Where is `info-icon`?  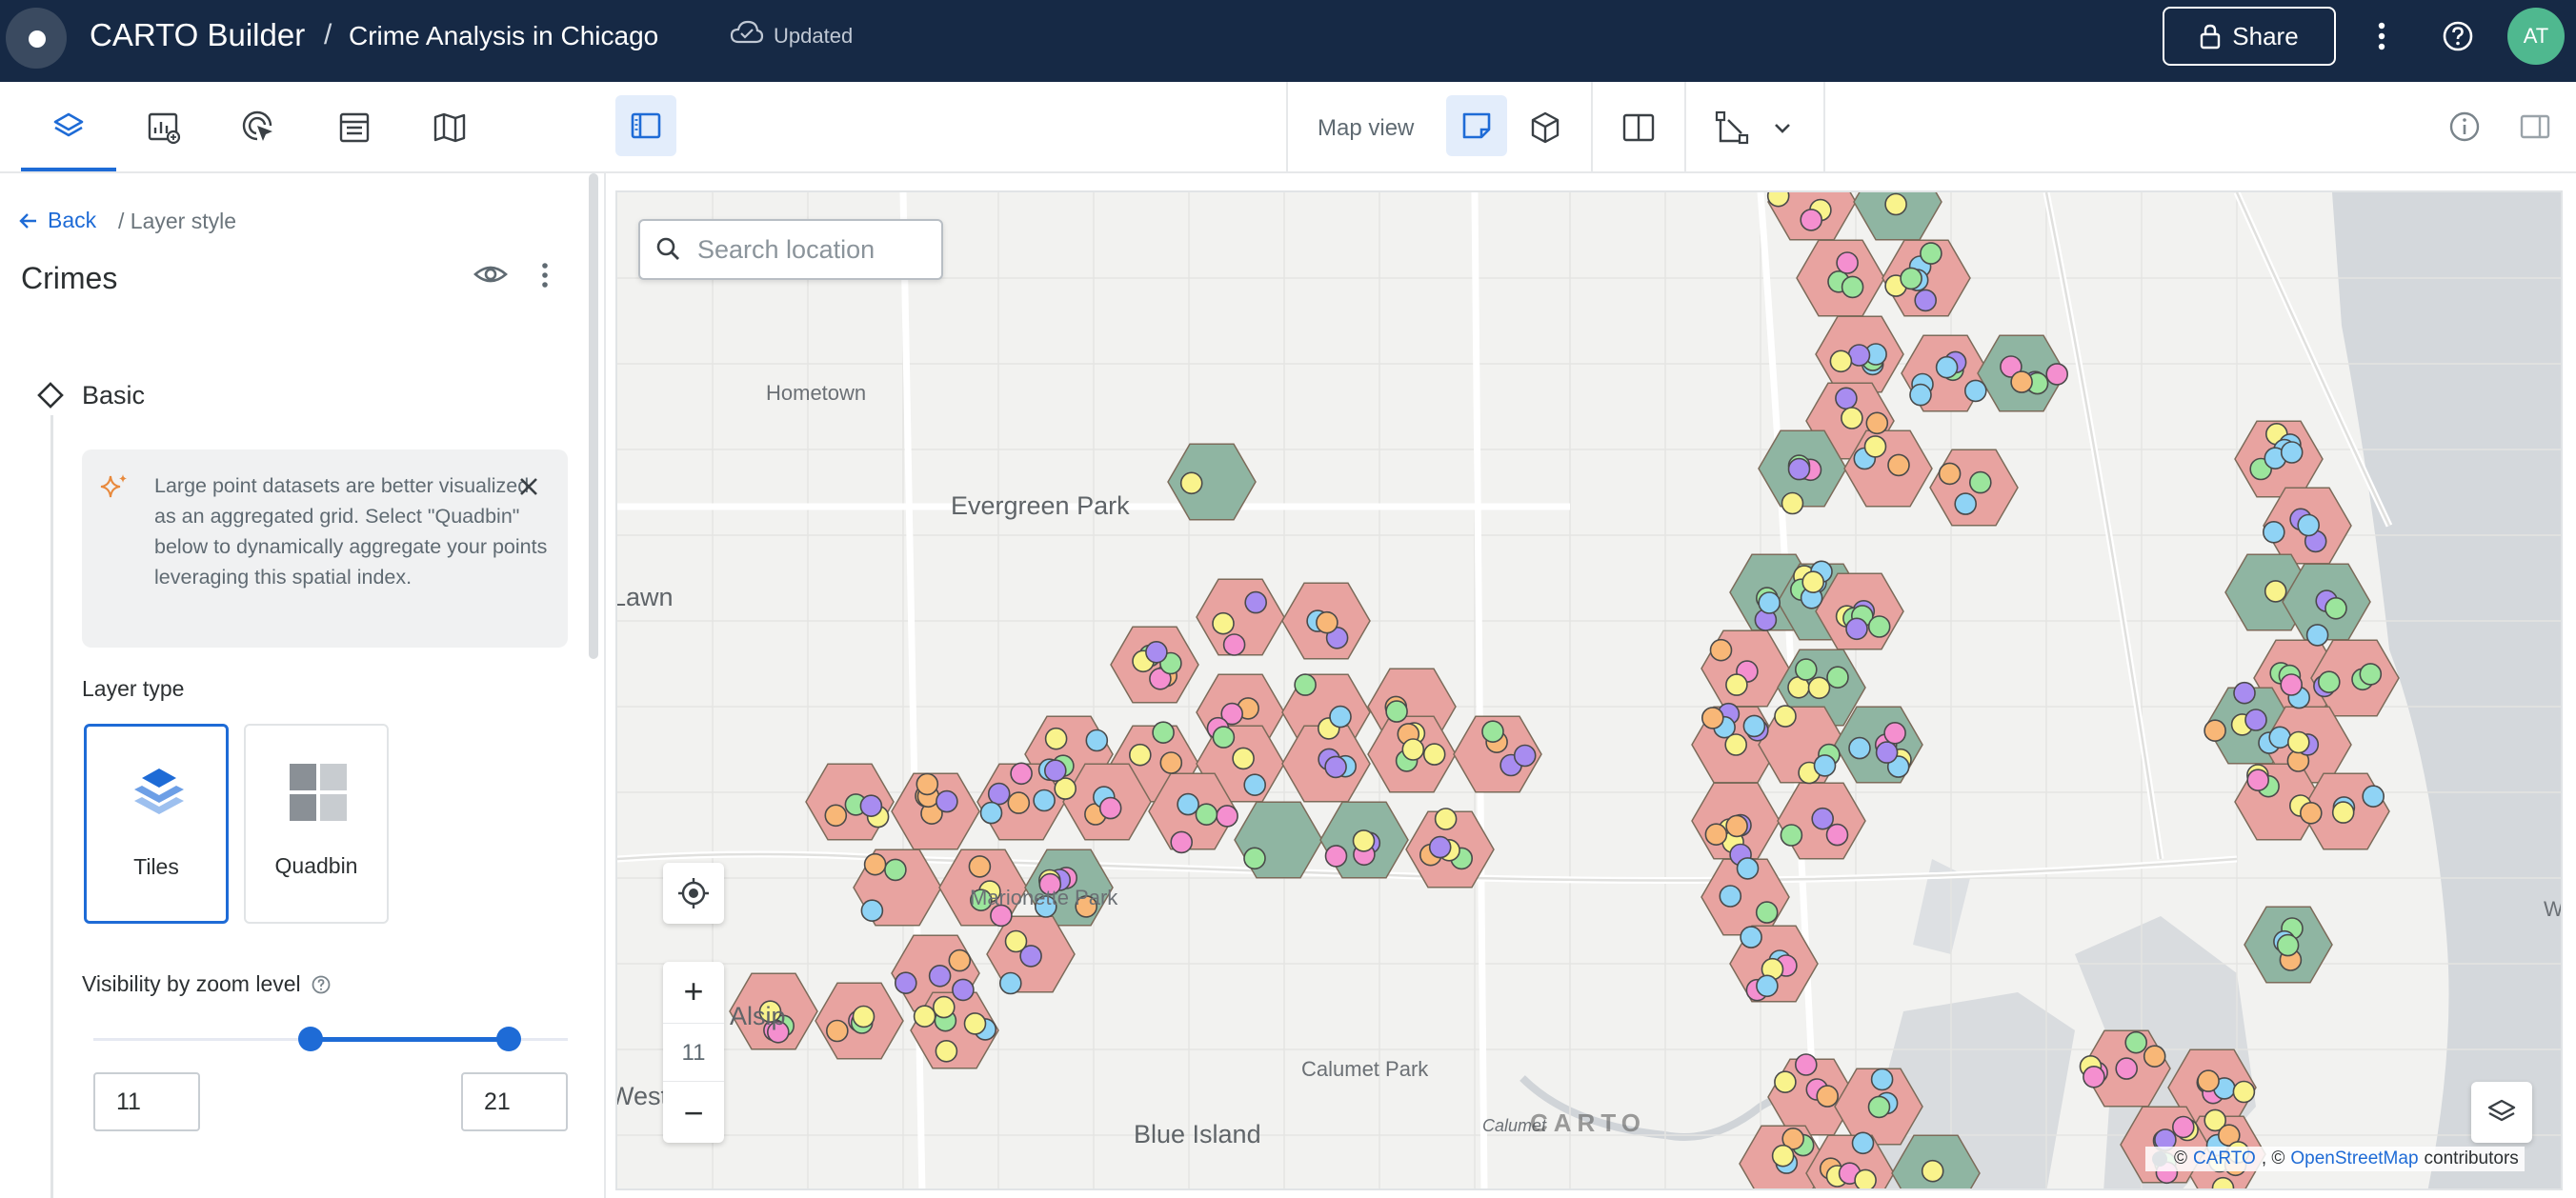
info-icon is located at coordinates (2464, 127).